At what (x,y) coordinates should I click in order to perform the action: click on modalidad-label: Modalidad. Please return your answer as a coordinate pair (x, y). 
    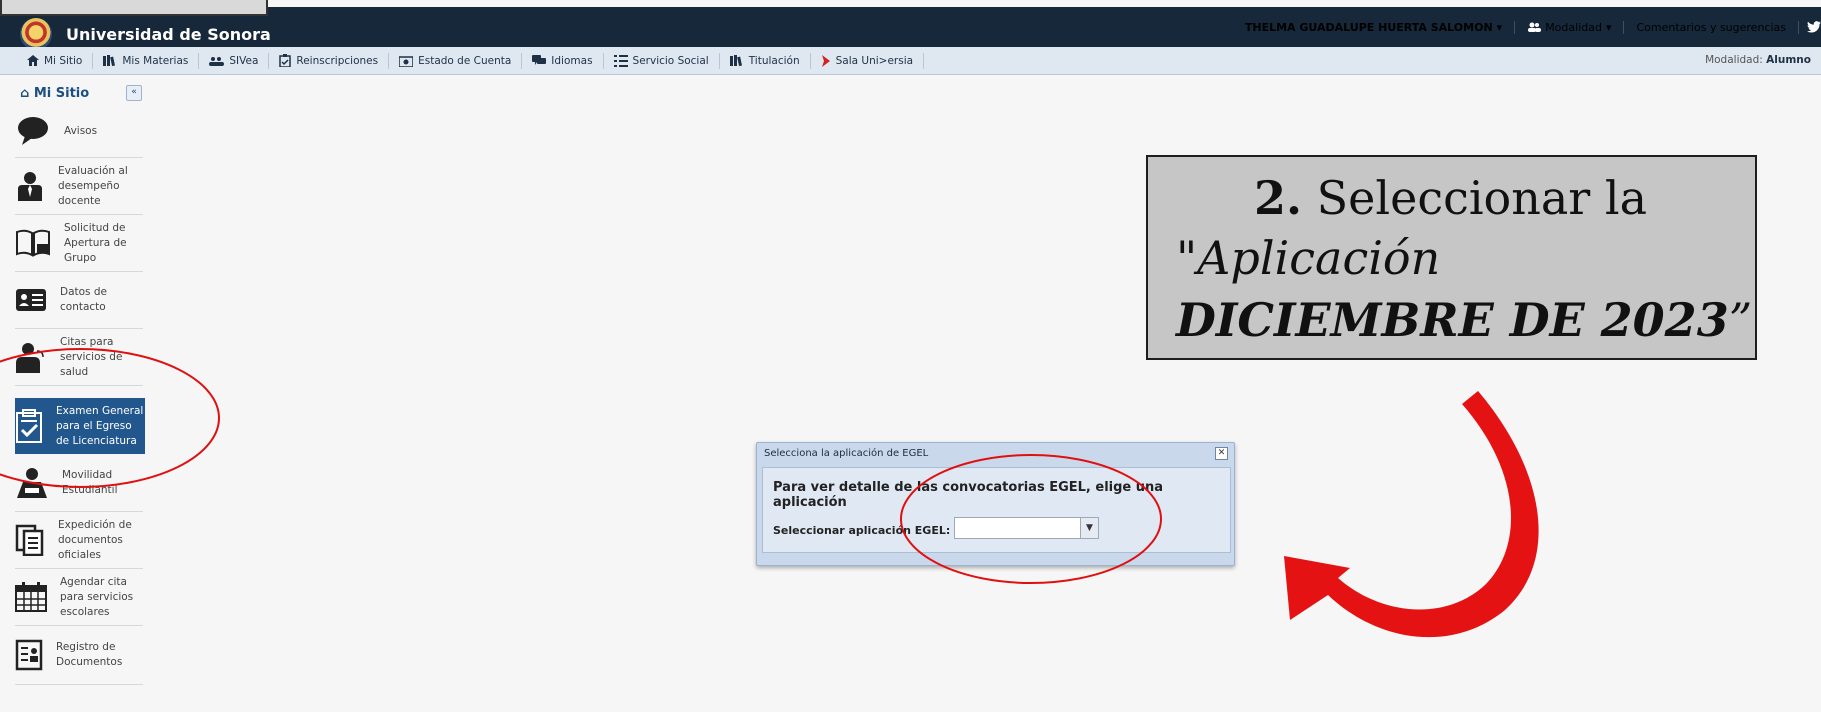
    Looking at the image, I should click on (1573, 27).